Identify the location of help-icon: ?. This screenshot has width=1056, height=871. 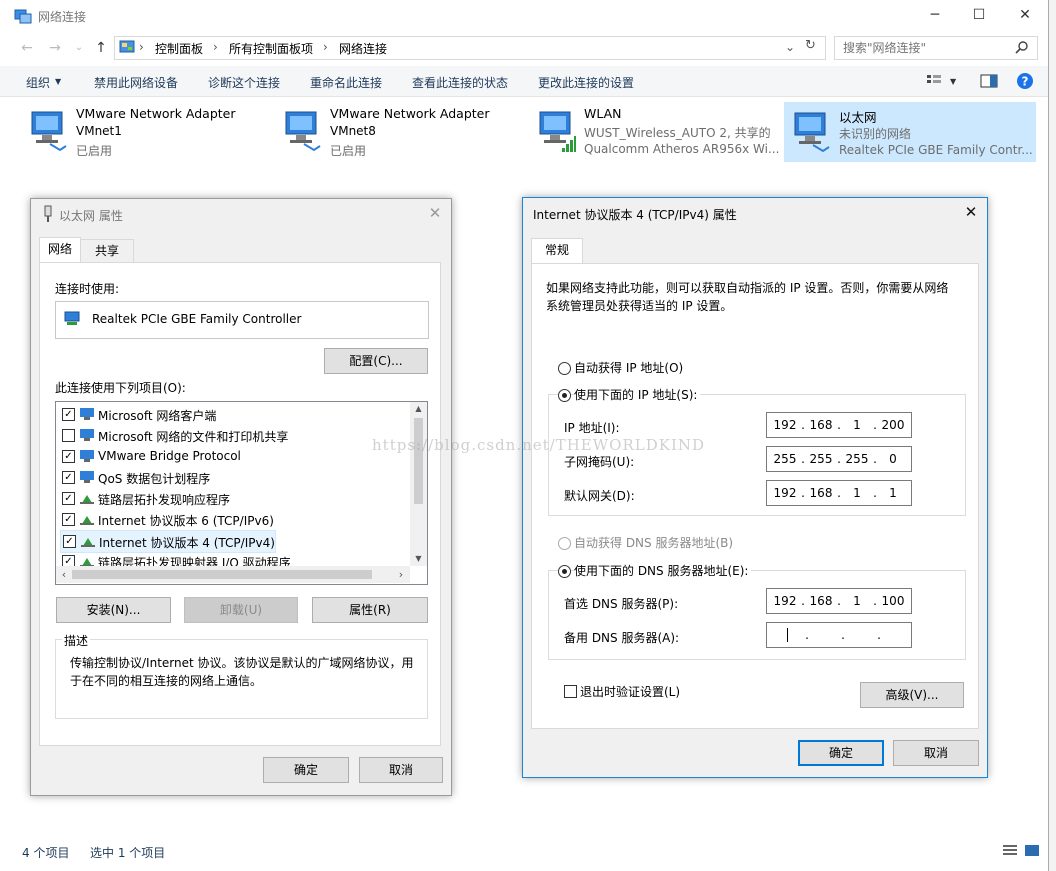
(1025, 81).